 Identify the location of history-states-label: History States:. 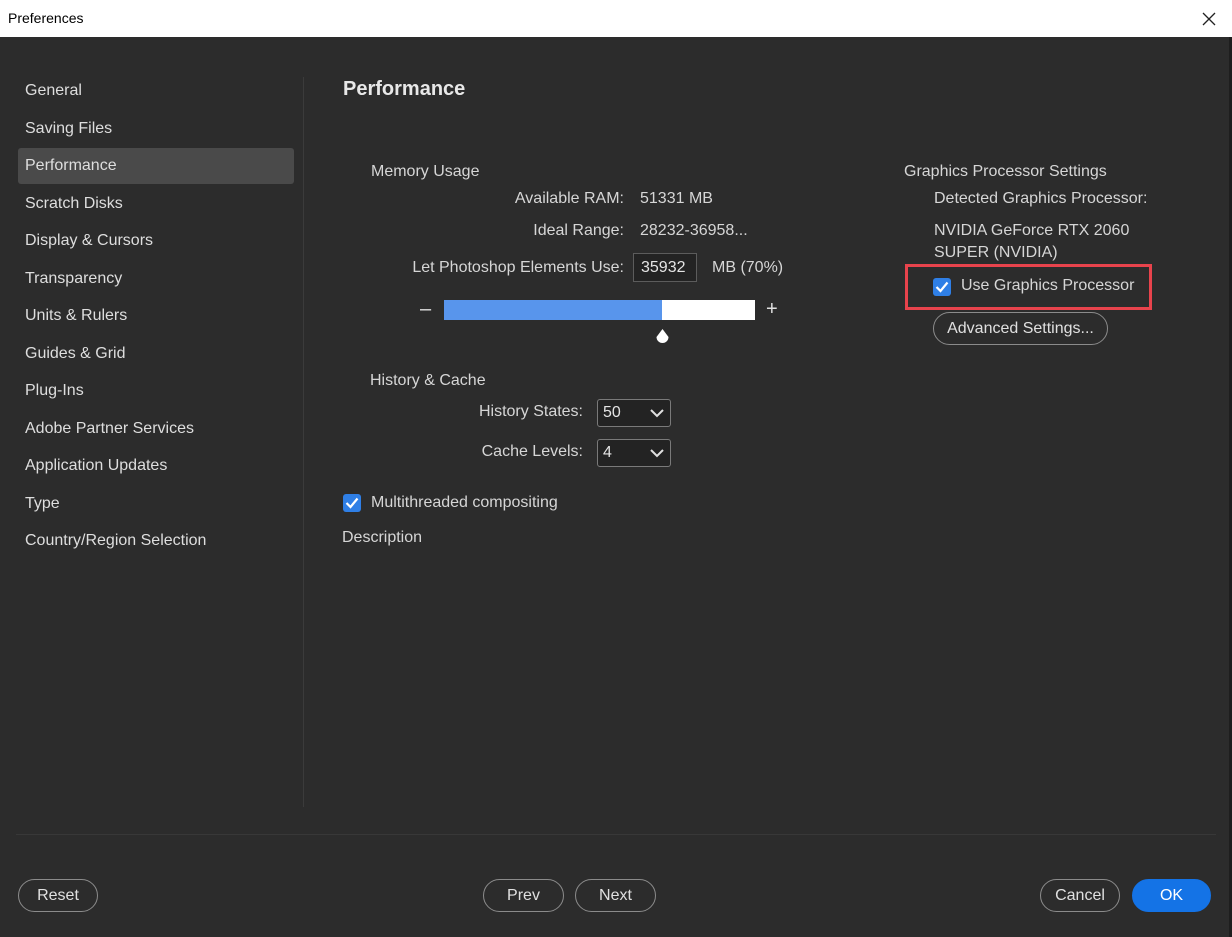
(530, 411).